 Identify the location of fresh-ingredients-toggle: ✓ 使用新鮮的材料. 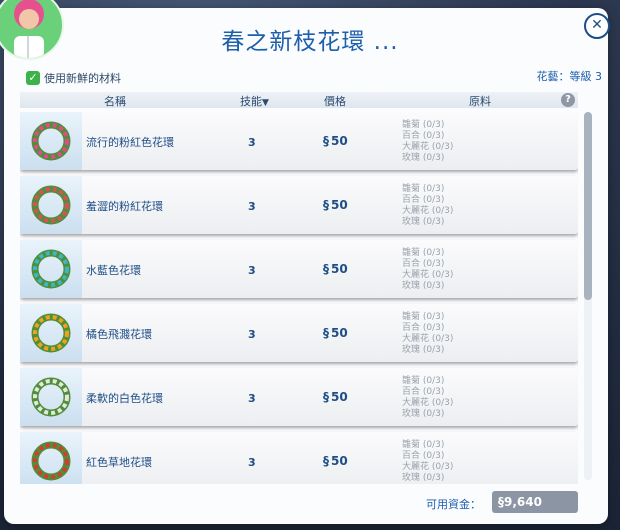
(73, 78).